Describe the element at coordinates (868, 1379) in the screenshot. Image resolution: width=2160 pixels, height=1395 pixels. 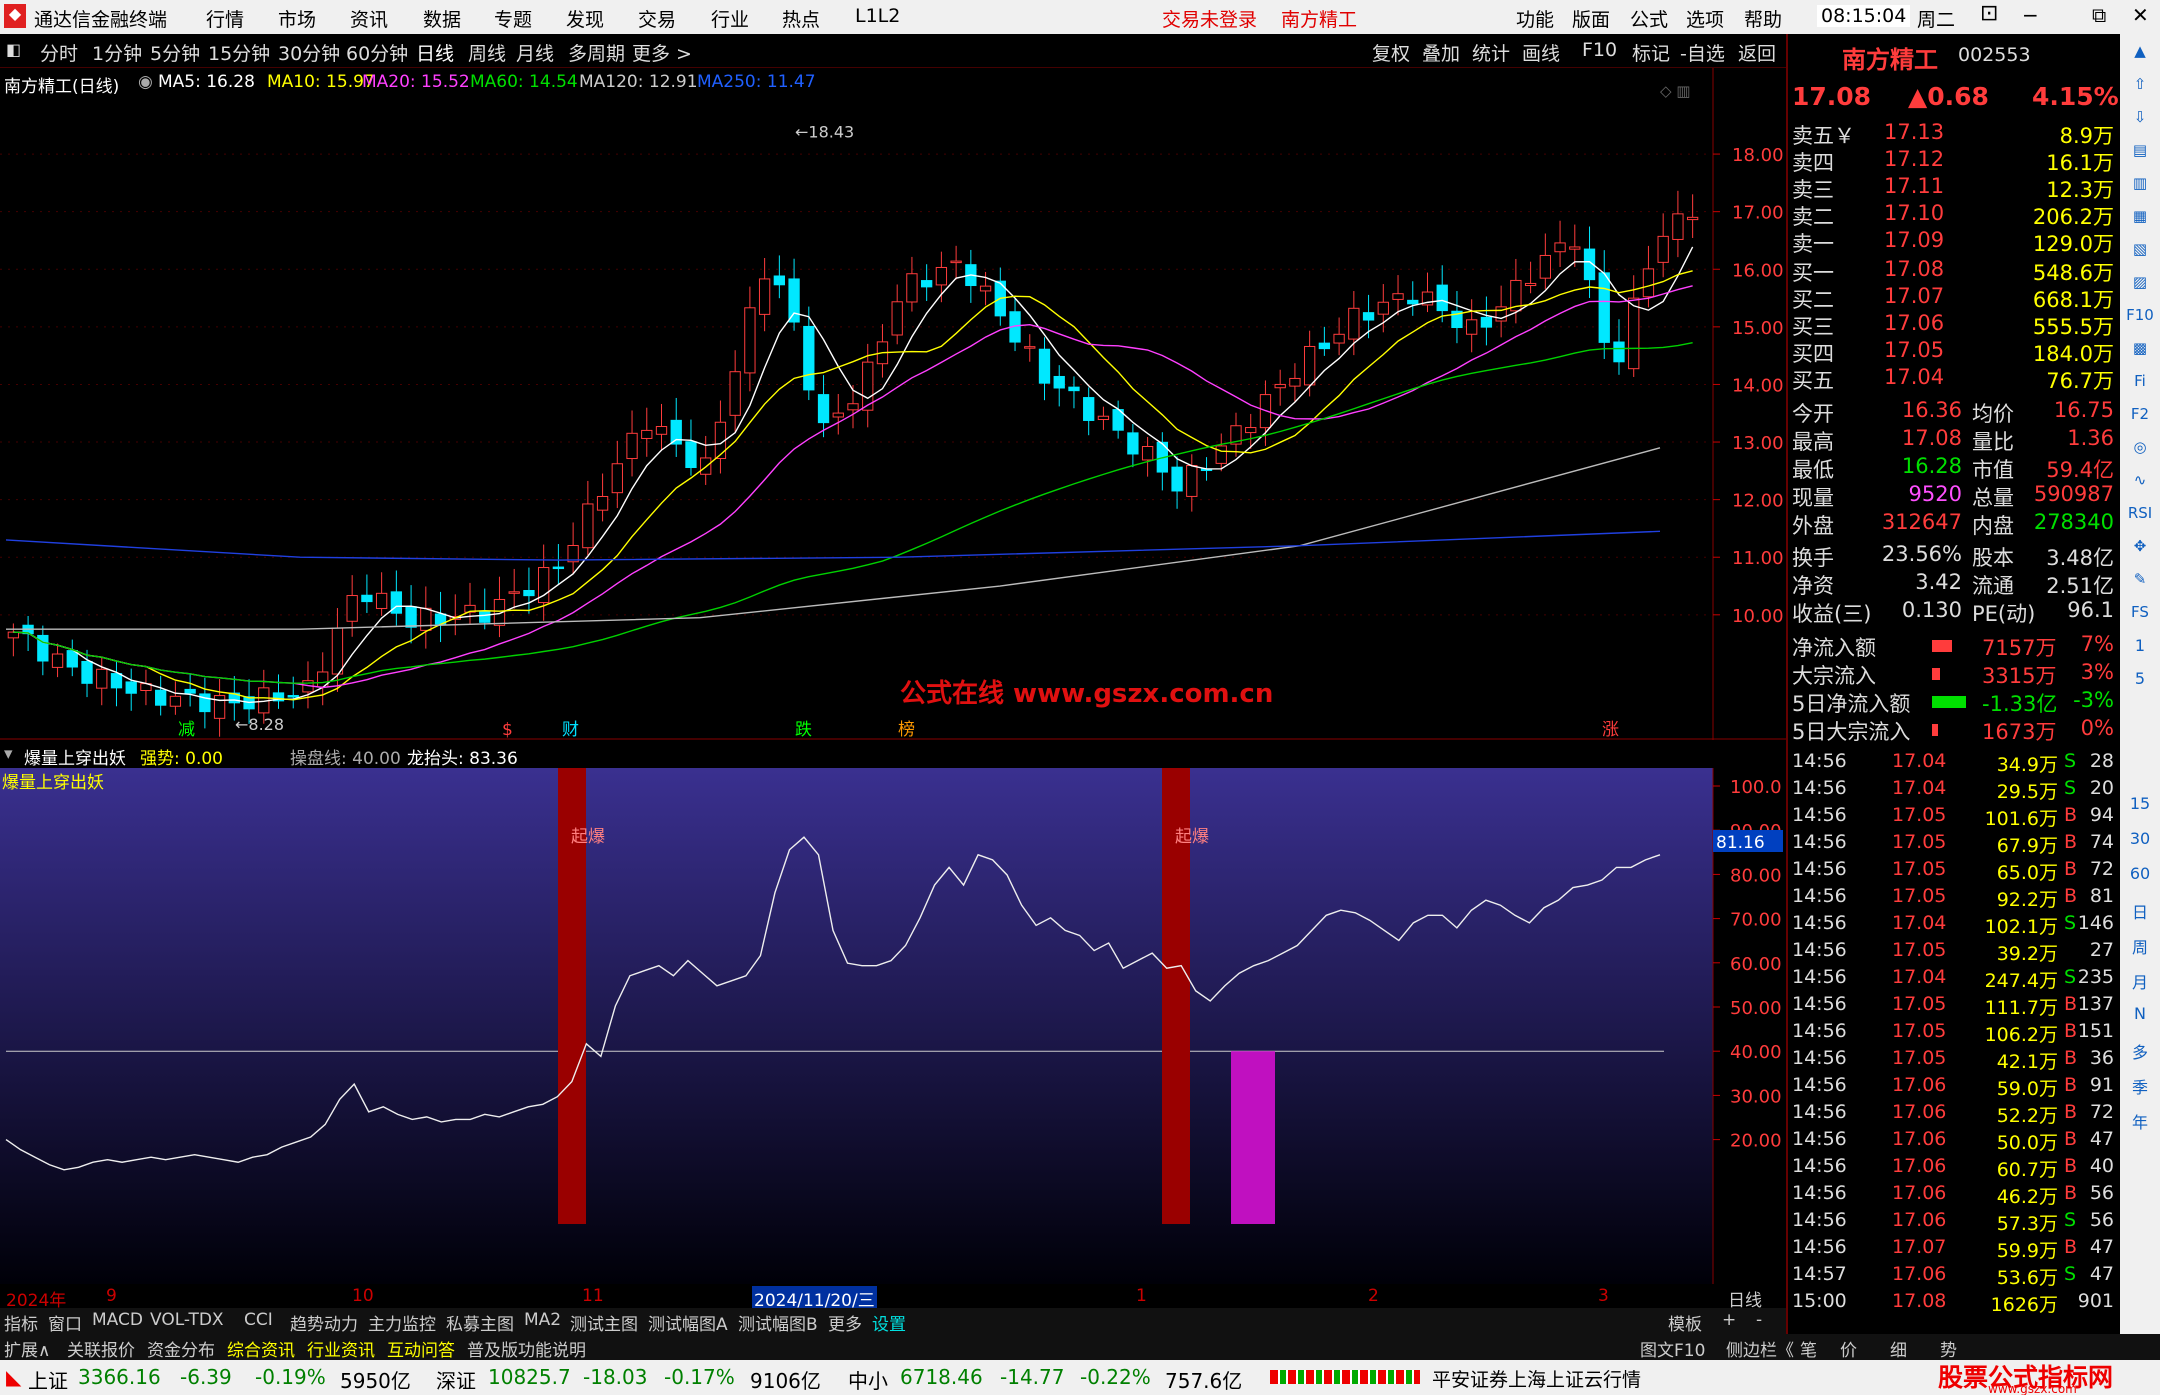
I see `zx-label: 中小` at that location.